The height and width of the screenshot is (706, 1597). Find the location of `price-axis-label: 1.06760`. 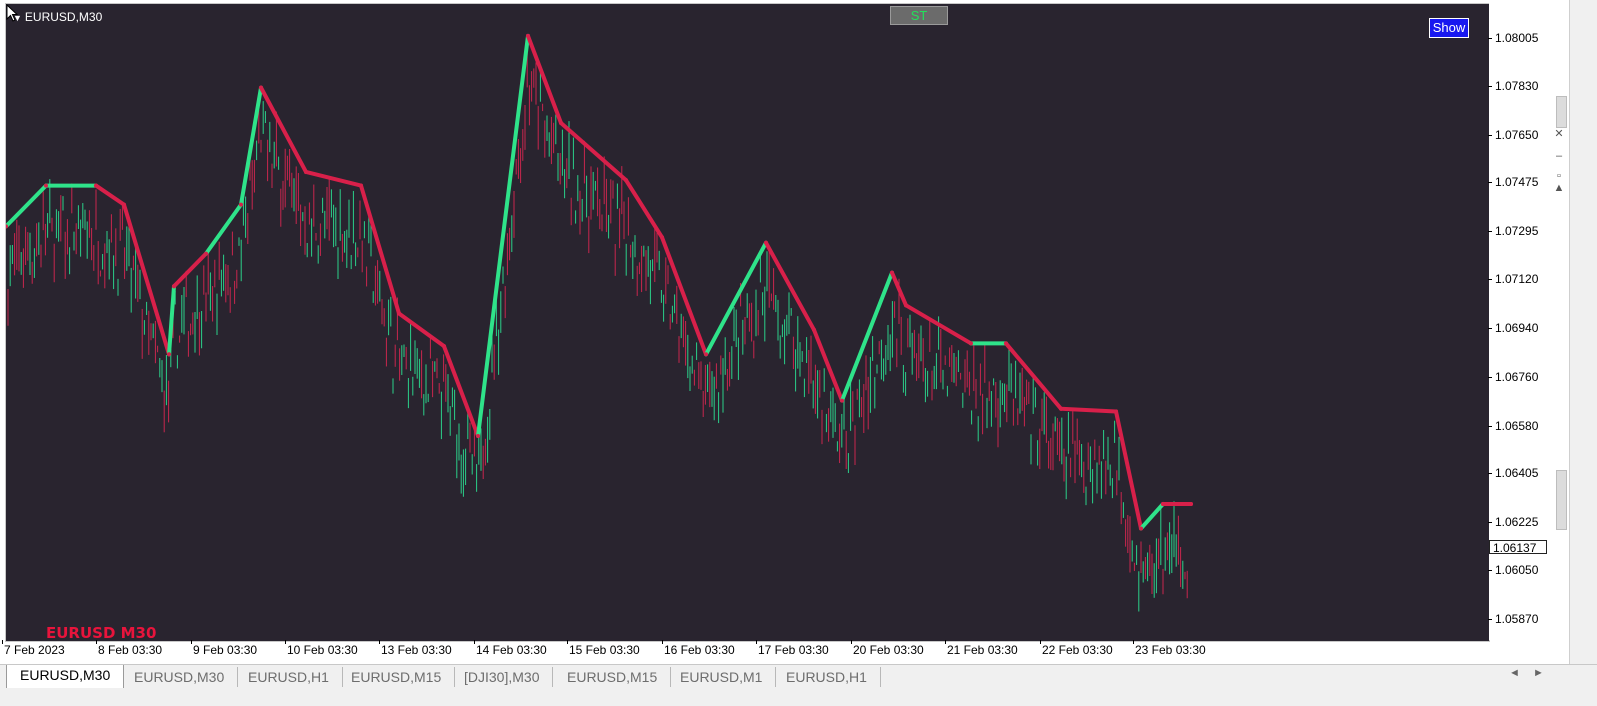

price-axis-label: 1.06760 is located at coordinates (1512, 377).